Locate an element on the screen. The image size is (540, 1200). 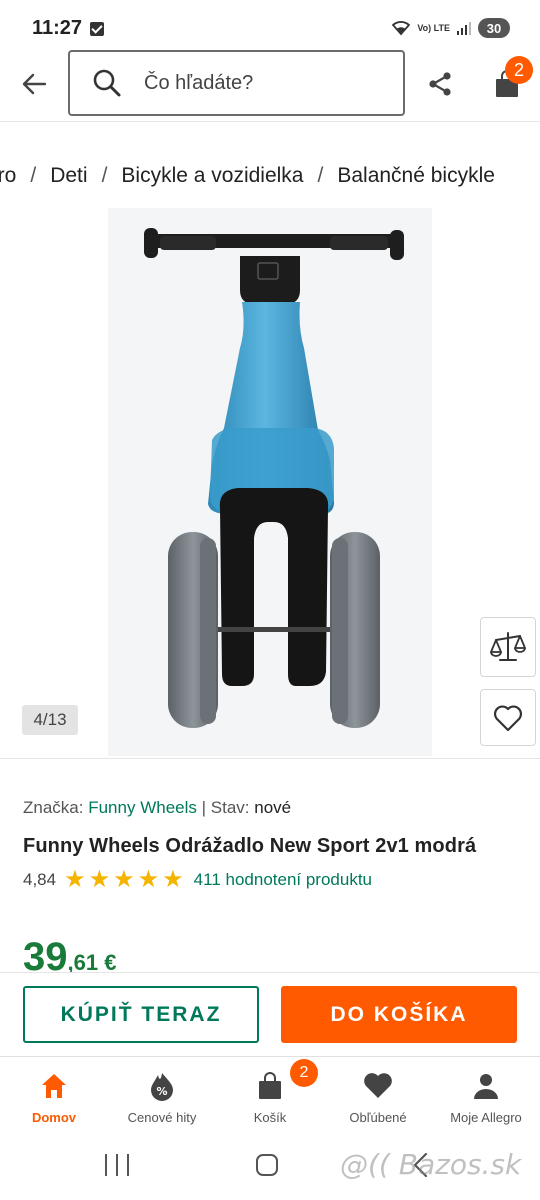
rating-stars: ★ ★ ★ ★ ★ is located at coordinates (124, 879).